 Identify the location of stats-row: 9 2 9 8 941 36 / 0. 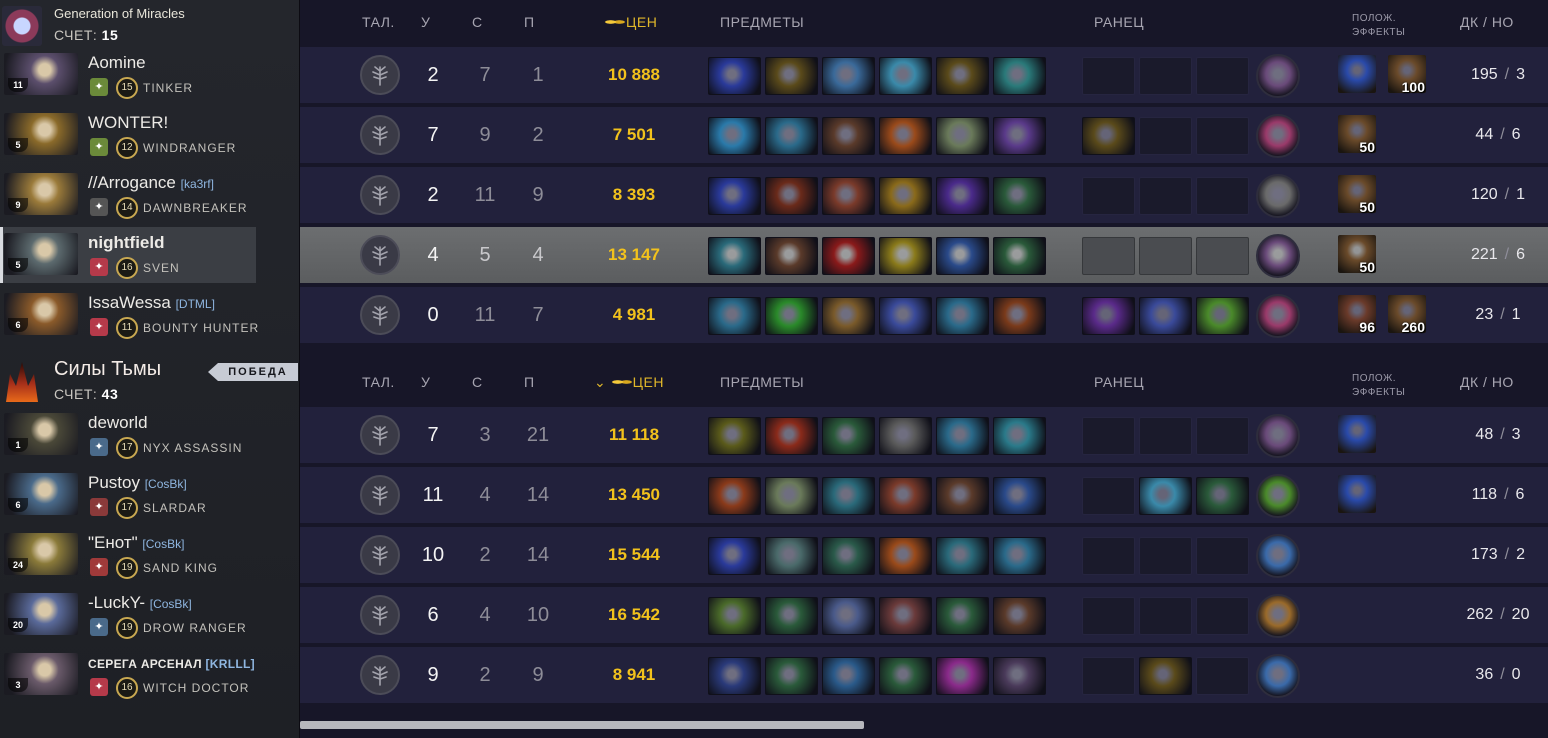
(924, 675).